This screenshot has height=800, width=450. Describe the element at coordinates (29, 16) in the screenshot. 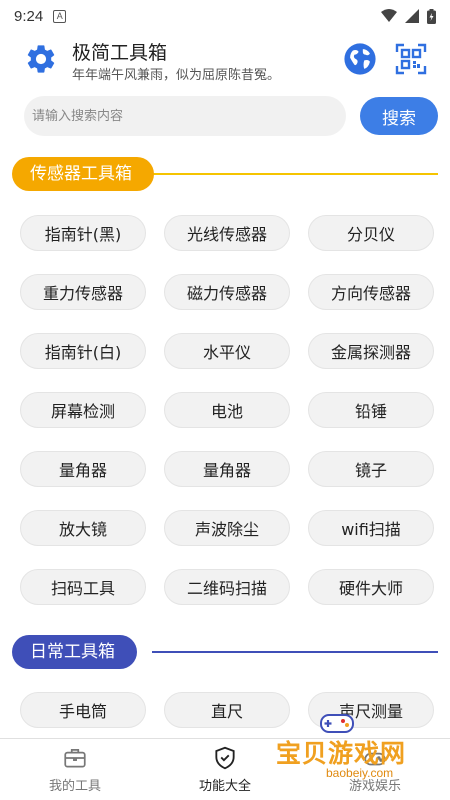

I see `status-time: 9:24` at that location.